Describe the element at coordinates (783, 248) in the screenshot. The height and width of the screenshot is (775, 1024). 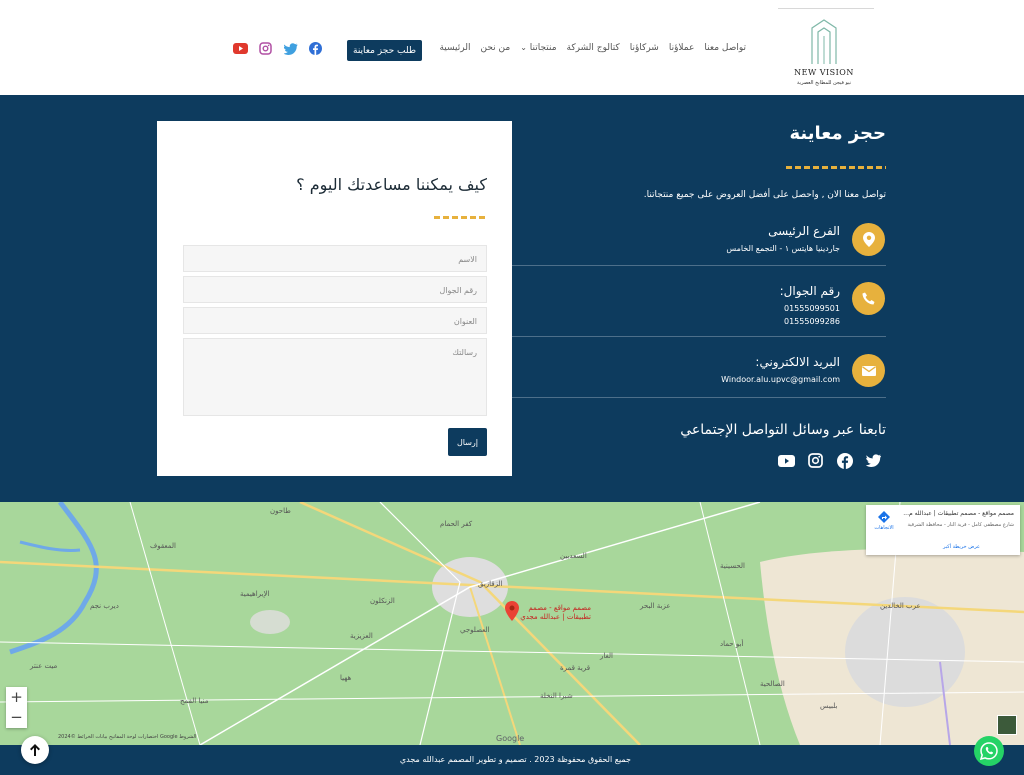
I see `branch-address: جاردينيا هايتس ١ - التجمع الخامس` at that location.